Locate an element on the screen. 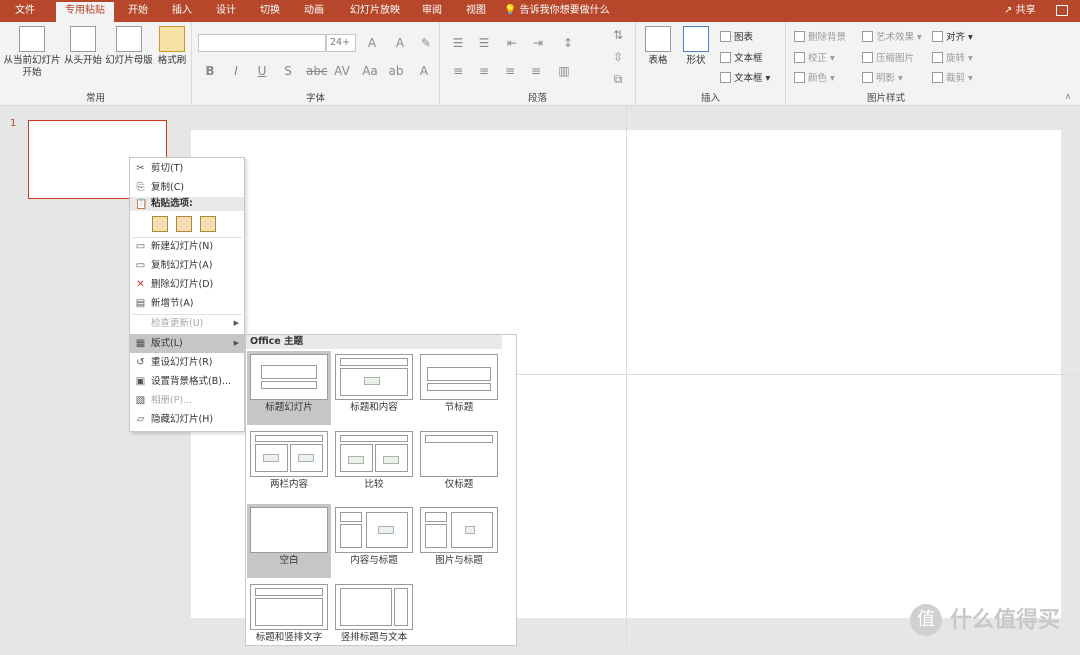  paste-destination-theme-icon is located at coordinates (160, 224).